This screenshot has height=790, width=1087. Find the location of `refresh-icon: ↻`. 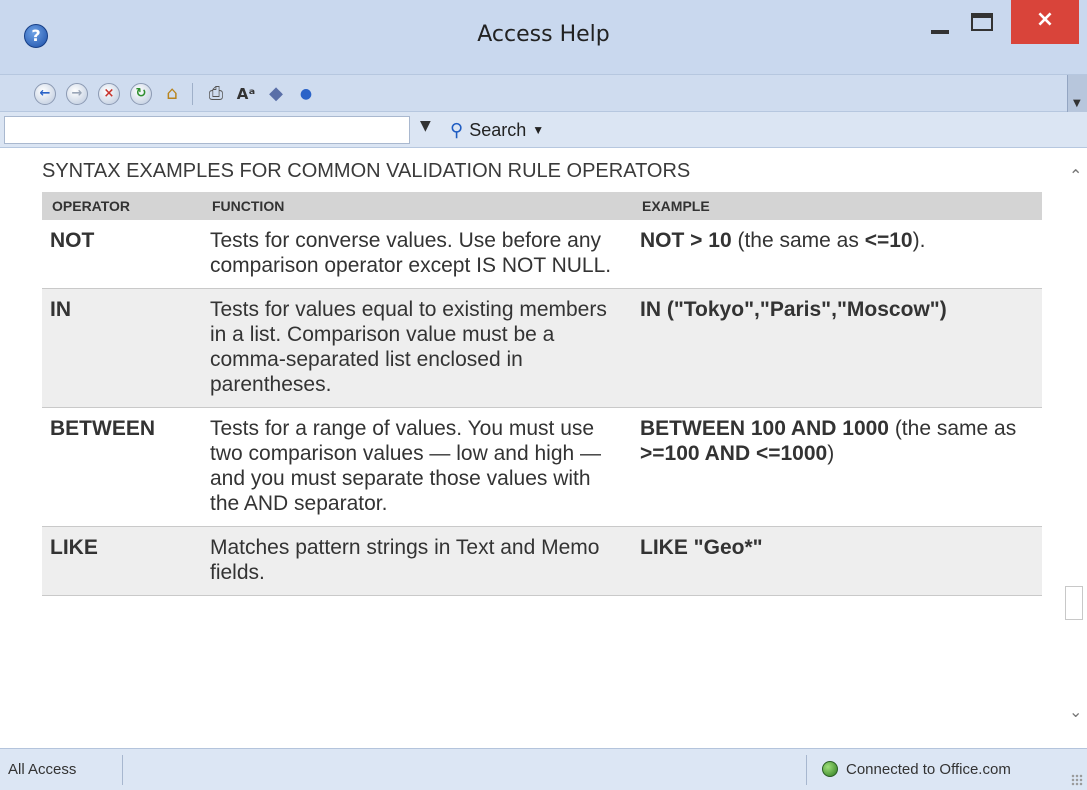

refresh-icon: ↻ is located at coordinates (141, 94).